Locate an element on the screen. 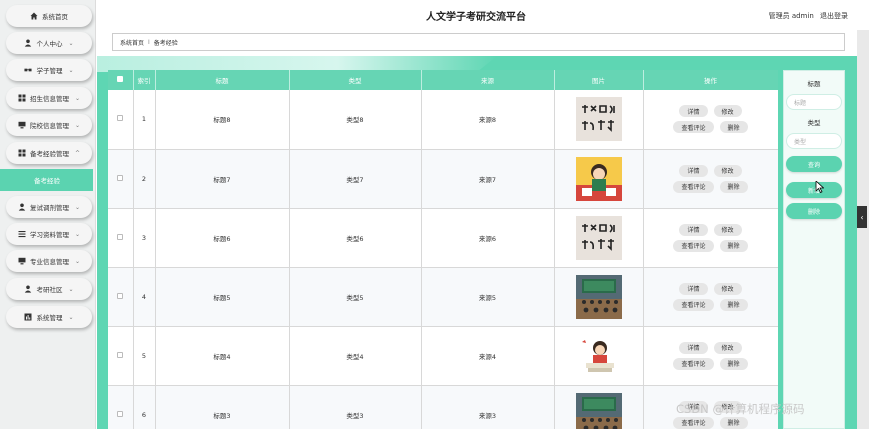 The height and width of the screenshot is (429, 869). sidebar-item-label: 备考经验管理 is located at coordinates (49, 154).